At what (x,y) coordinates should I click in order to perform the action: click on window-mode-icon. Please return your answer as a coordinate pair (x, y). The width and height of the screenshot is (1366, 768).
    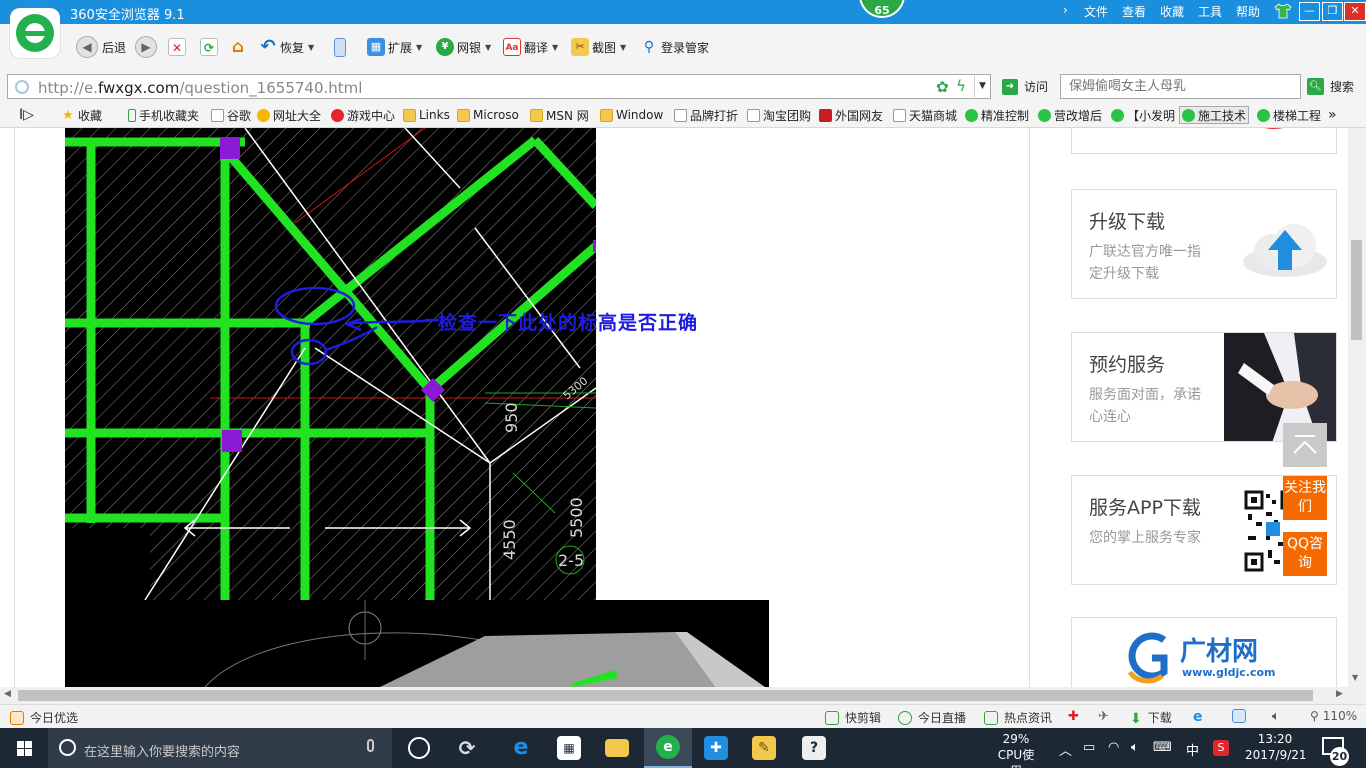
    Looking at the image, I should click on (1242, 716).